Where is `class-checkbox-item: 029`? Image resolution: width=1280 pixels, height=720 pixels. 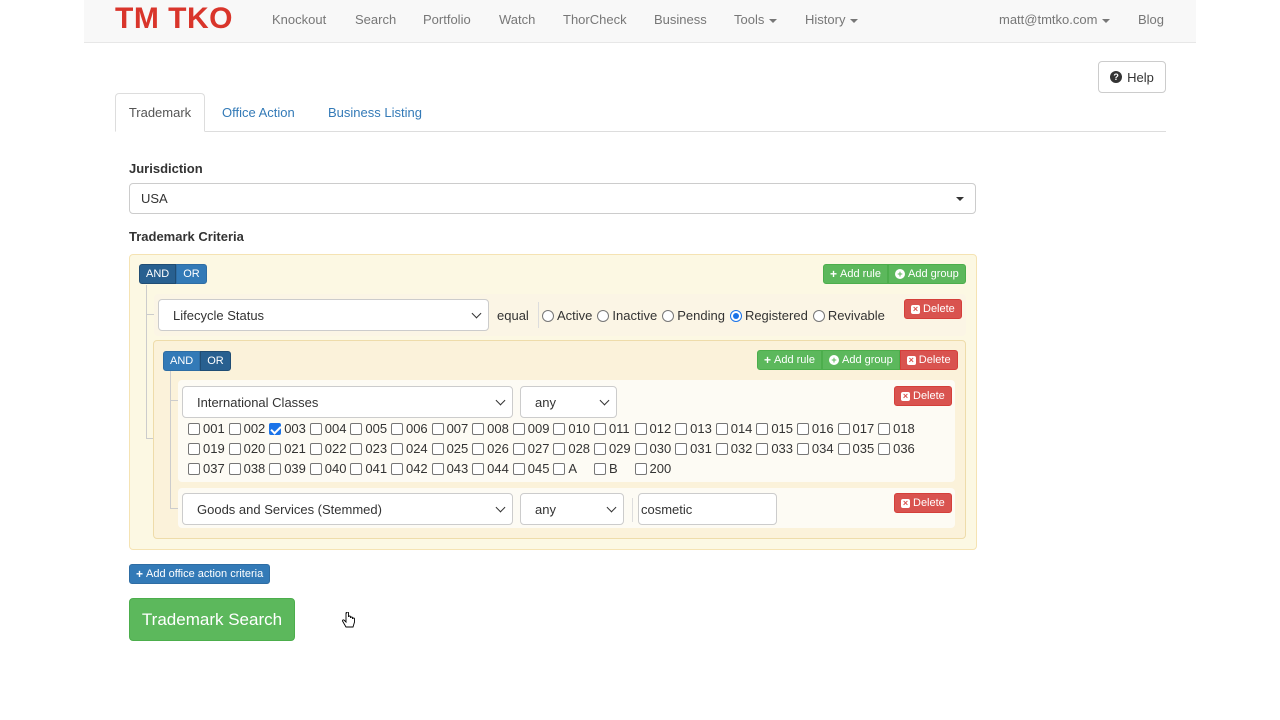
class-checkbox-item: 029 is located at coordinates (614, 448).